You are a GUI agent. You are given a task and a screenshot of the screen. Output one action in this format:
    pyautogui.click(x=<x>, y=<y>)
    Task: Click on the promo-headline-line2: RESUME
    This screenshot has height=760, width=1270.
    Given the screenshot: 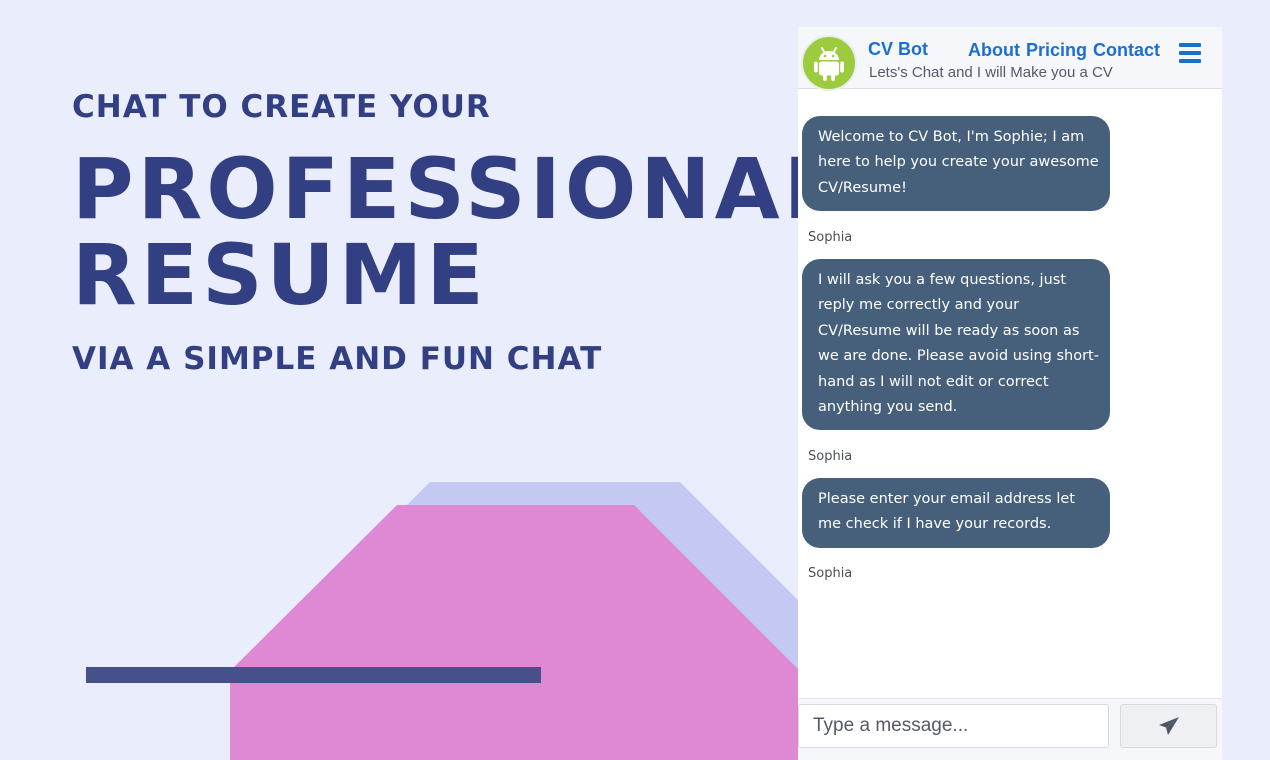 What is the action you would take?
    pyautogui.click(x=280, y=275)
    